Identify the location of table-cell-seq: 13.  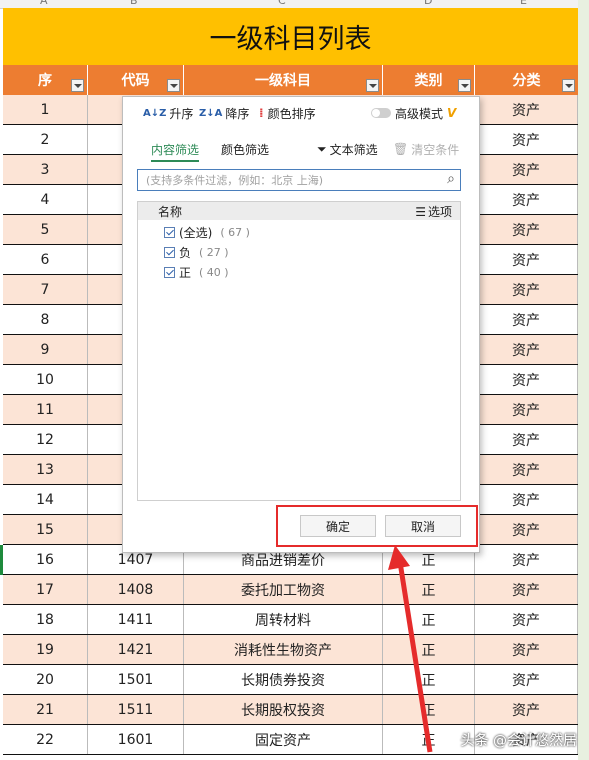
(45, 469).